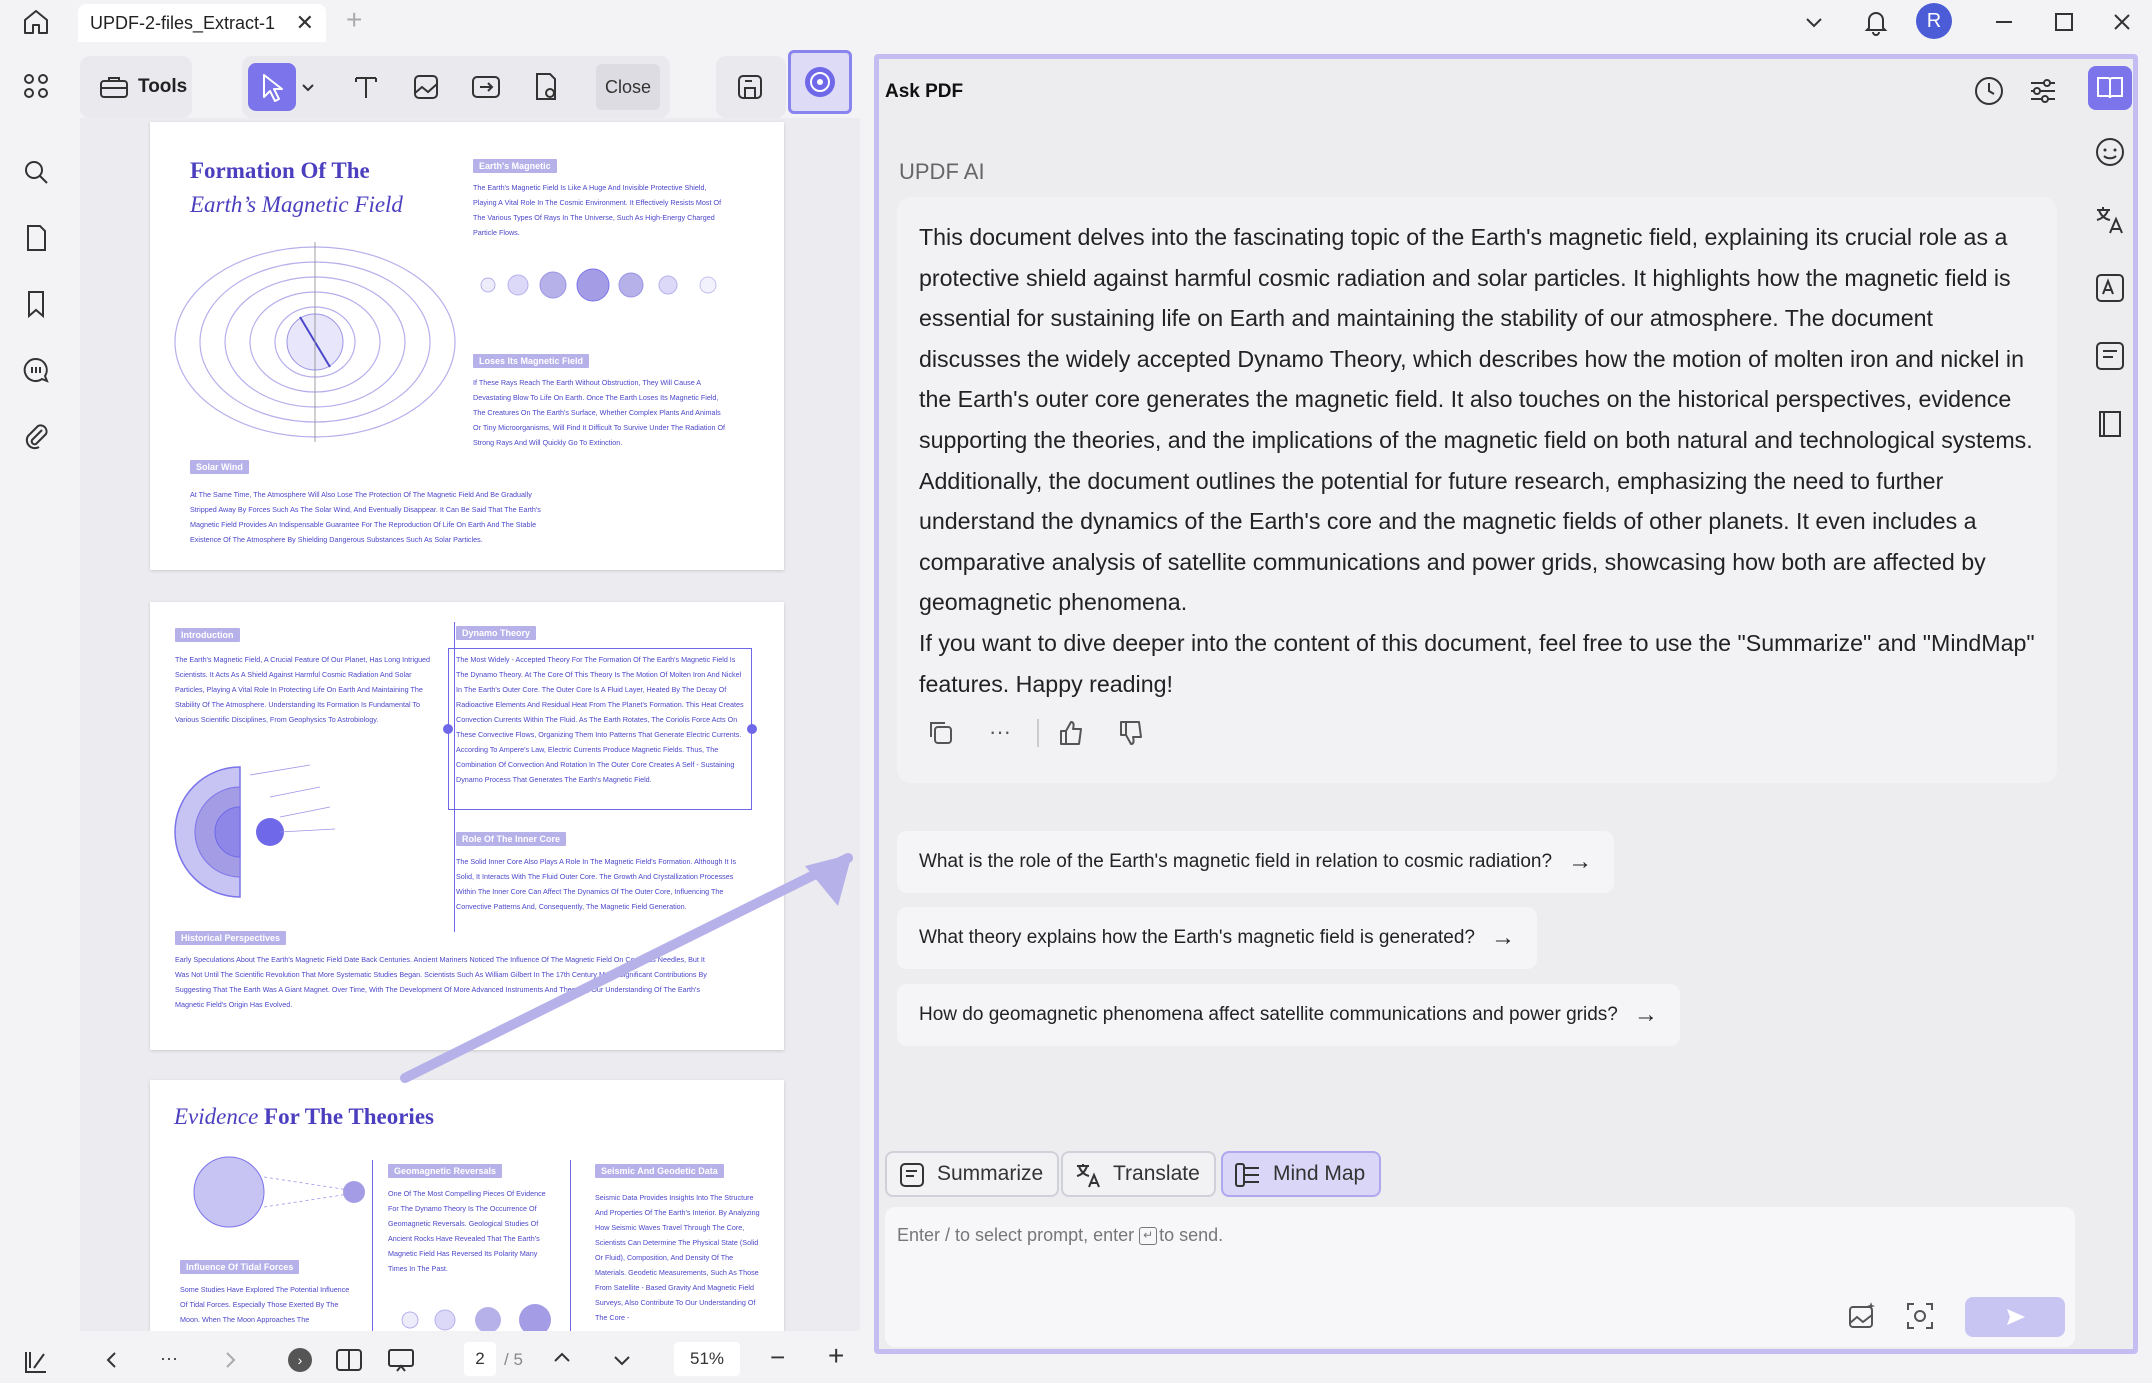 Image resolution: width=2152 pixels, height=1383 pixels. What do you see at coordinates (820, 82) in the screenshot?
I see `ai-assistant-button` at bounding box center [820, 82].